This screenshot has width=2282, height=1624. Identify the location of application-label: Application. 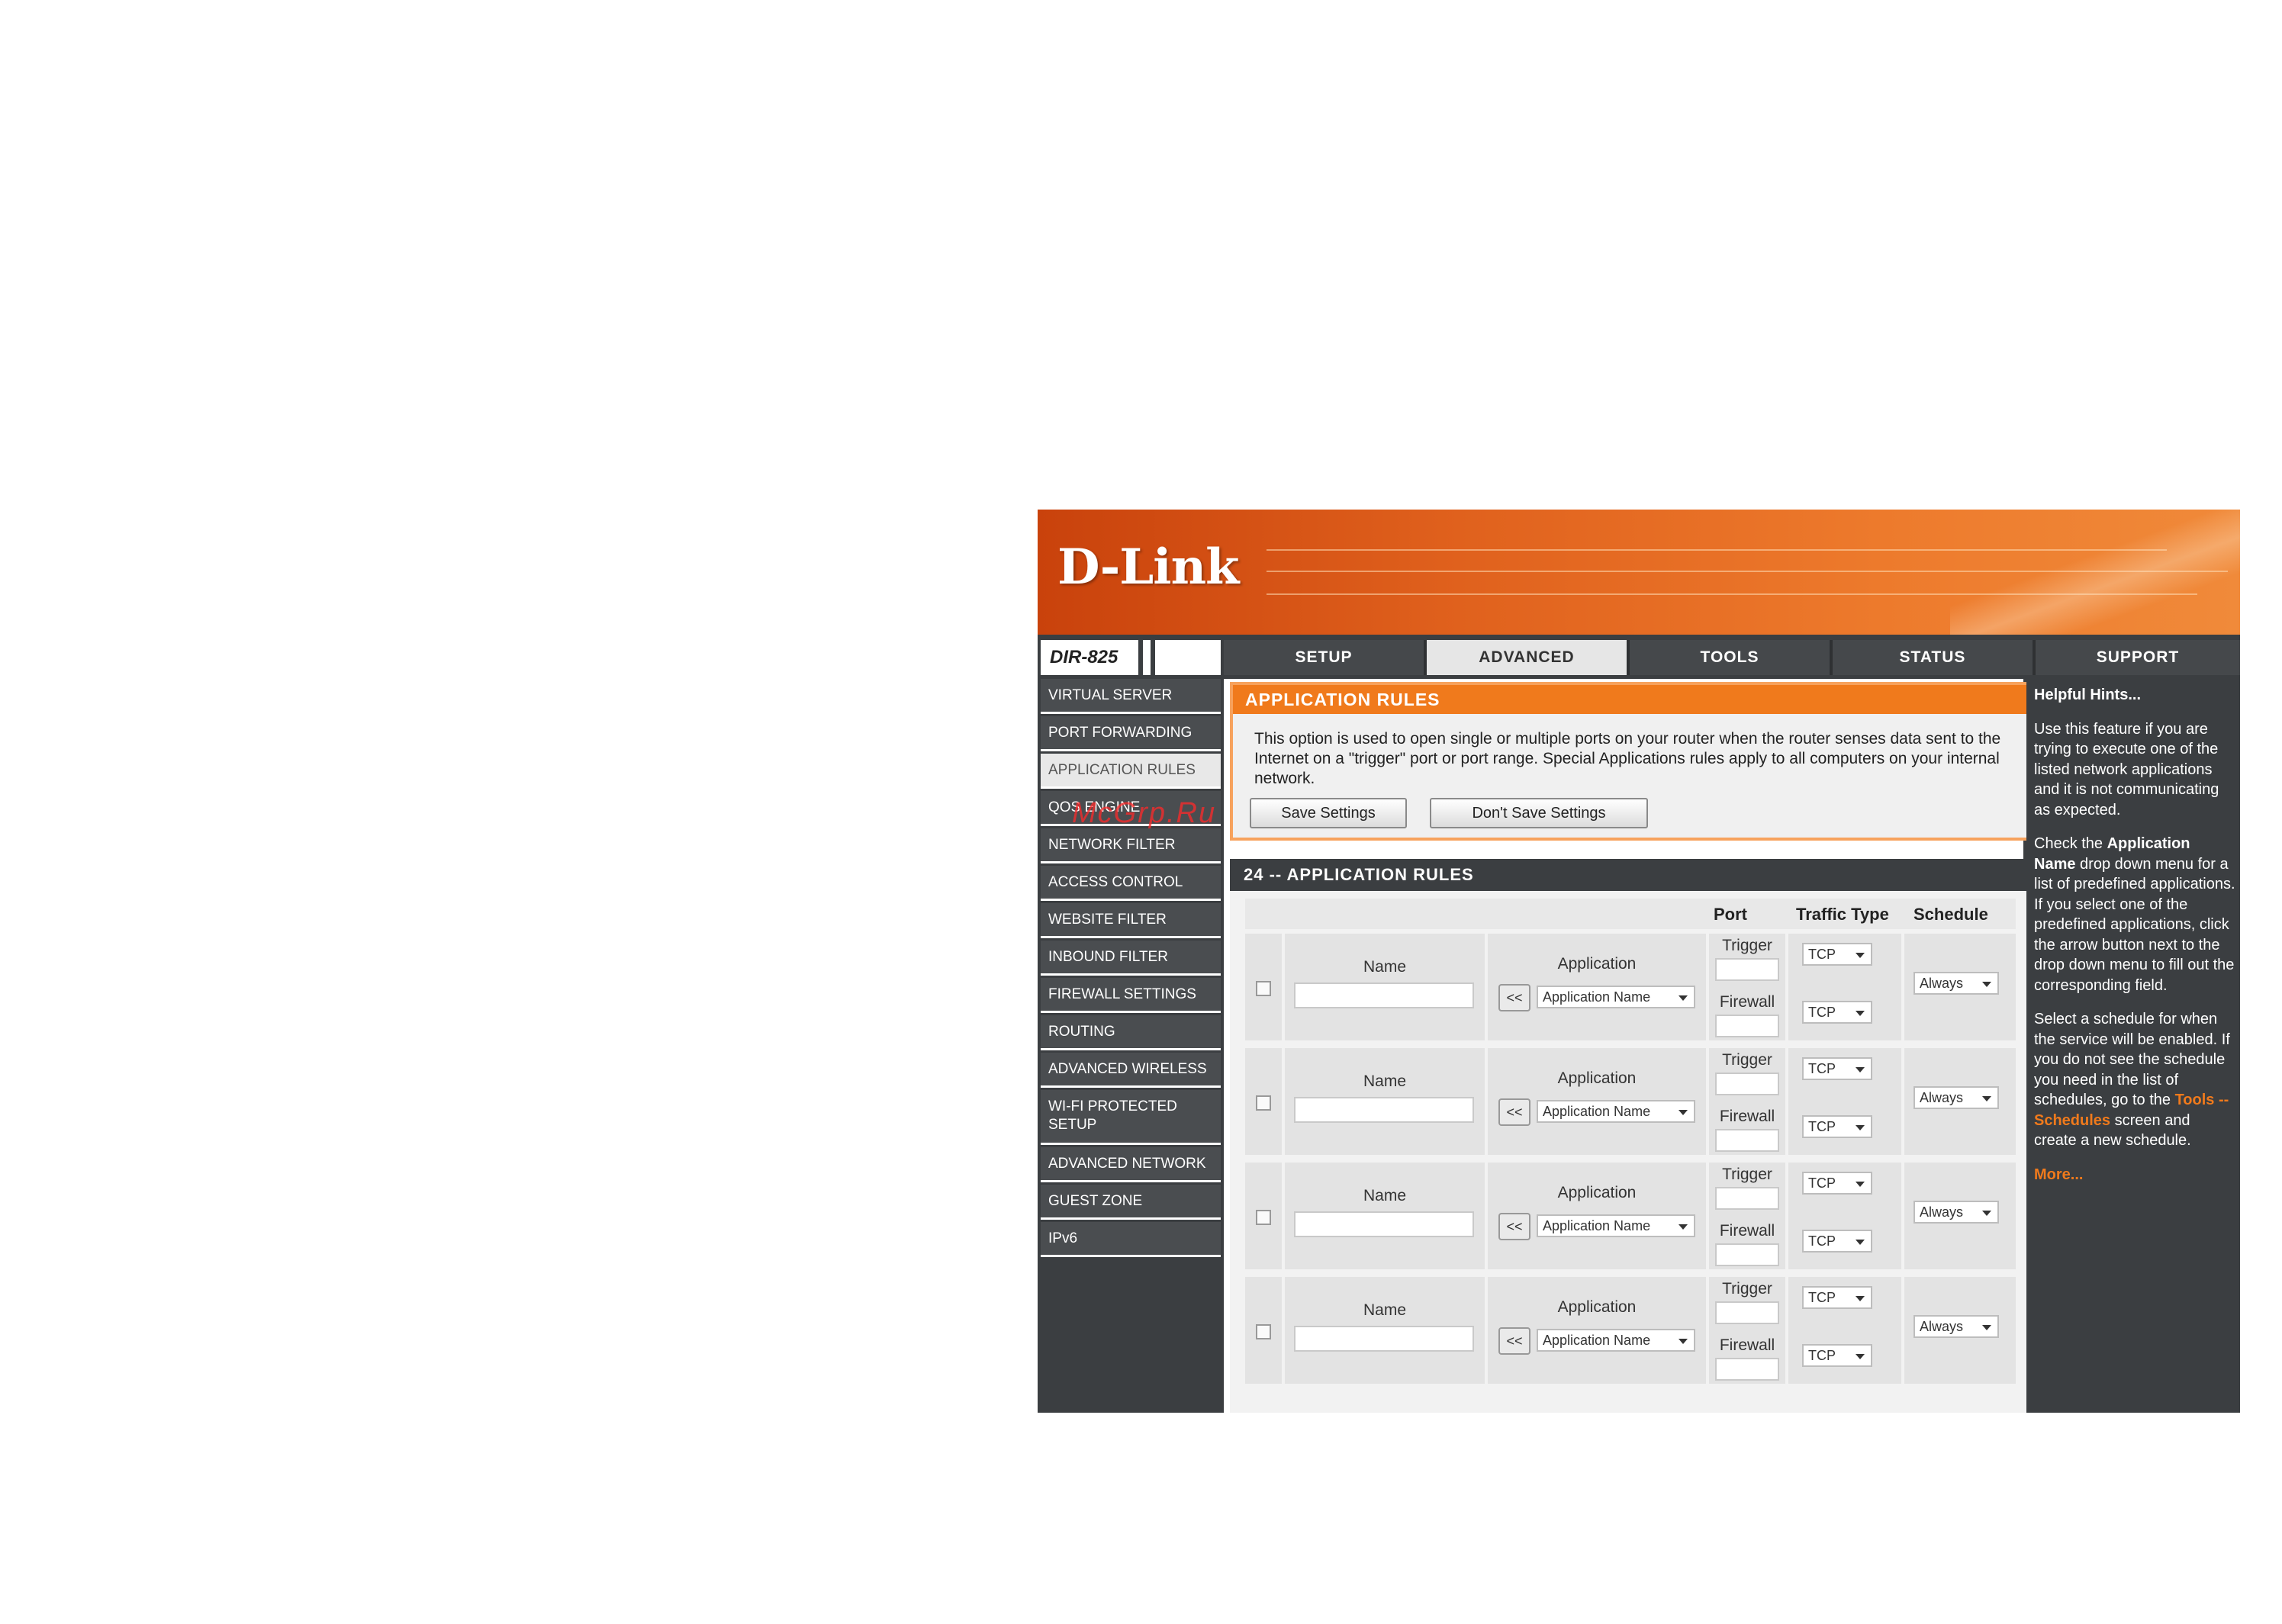
(1597, 1078).